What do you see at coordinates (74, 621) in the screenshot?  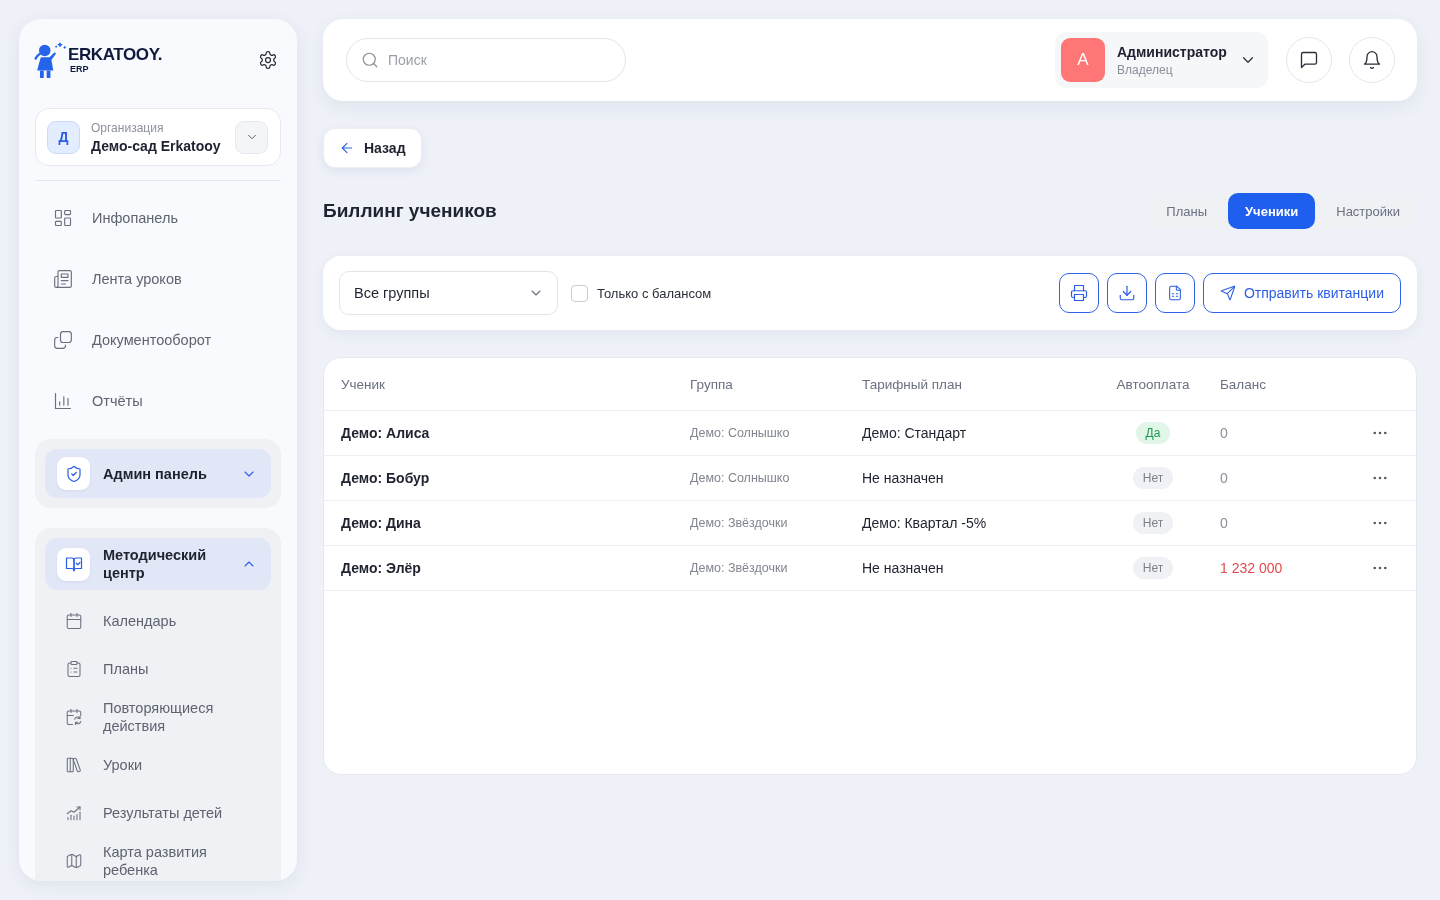 I see `calendar-icon` at bounding box center [74, 621].